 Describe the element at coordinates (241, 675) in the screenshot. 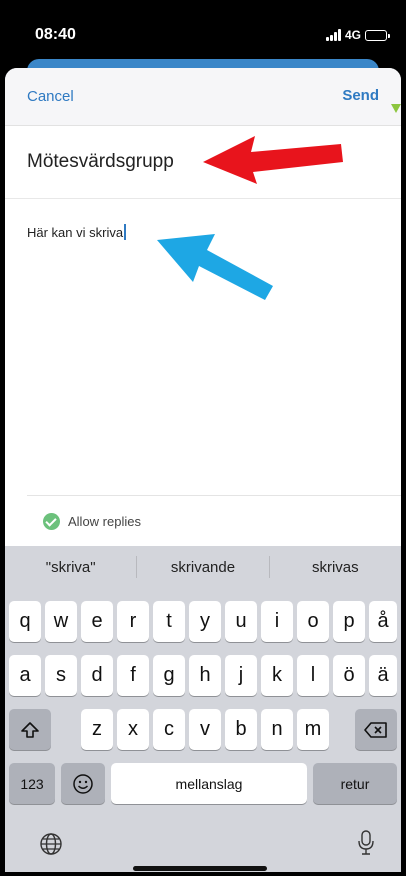

I see `key: j` at that location.